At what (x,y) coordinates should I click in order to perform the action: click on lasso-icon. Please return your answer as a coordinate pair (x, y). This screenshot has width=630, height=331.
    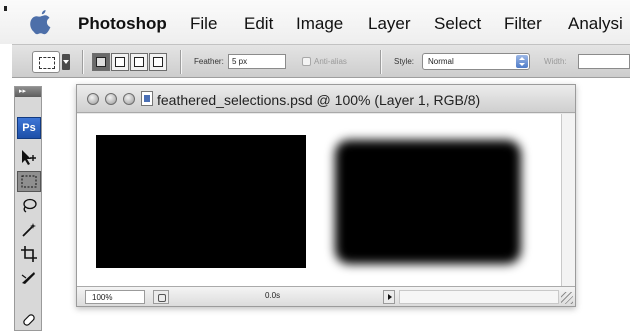
    Looking at the image, I should click on (30, 205).